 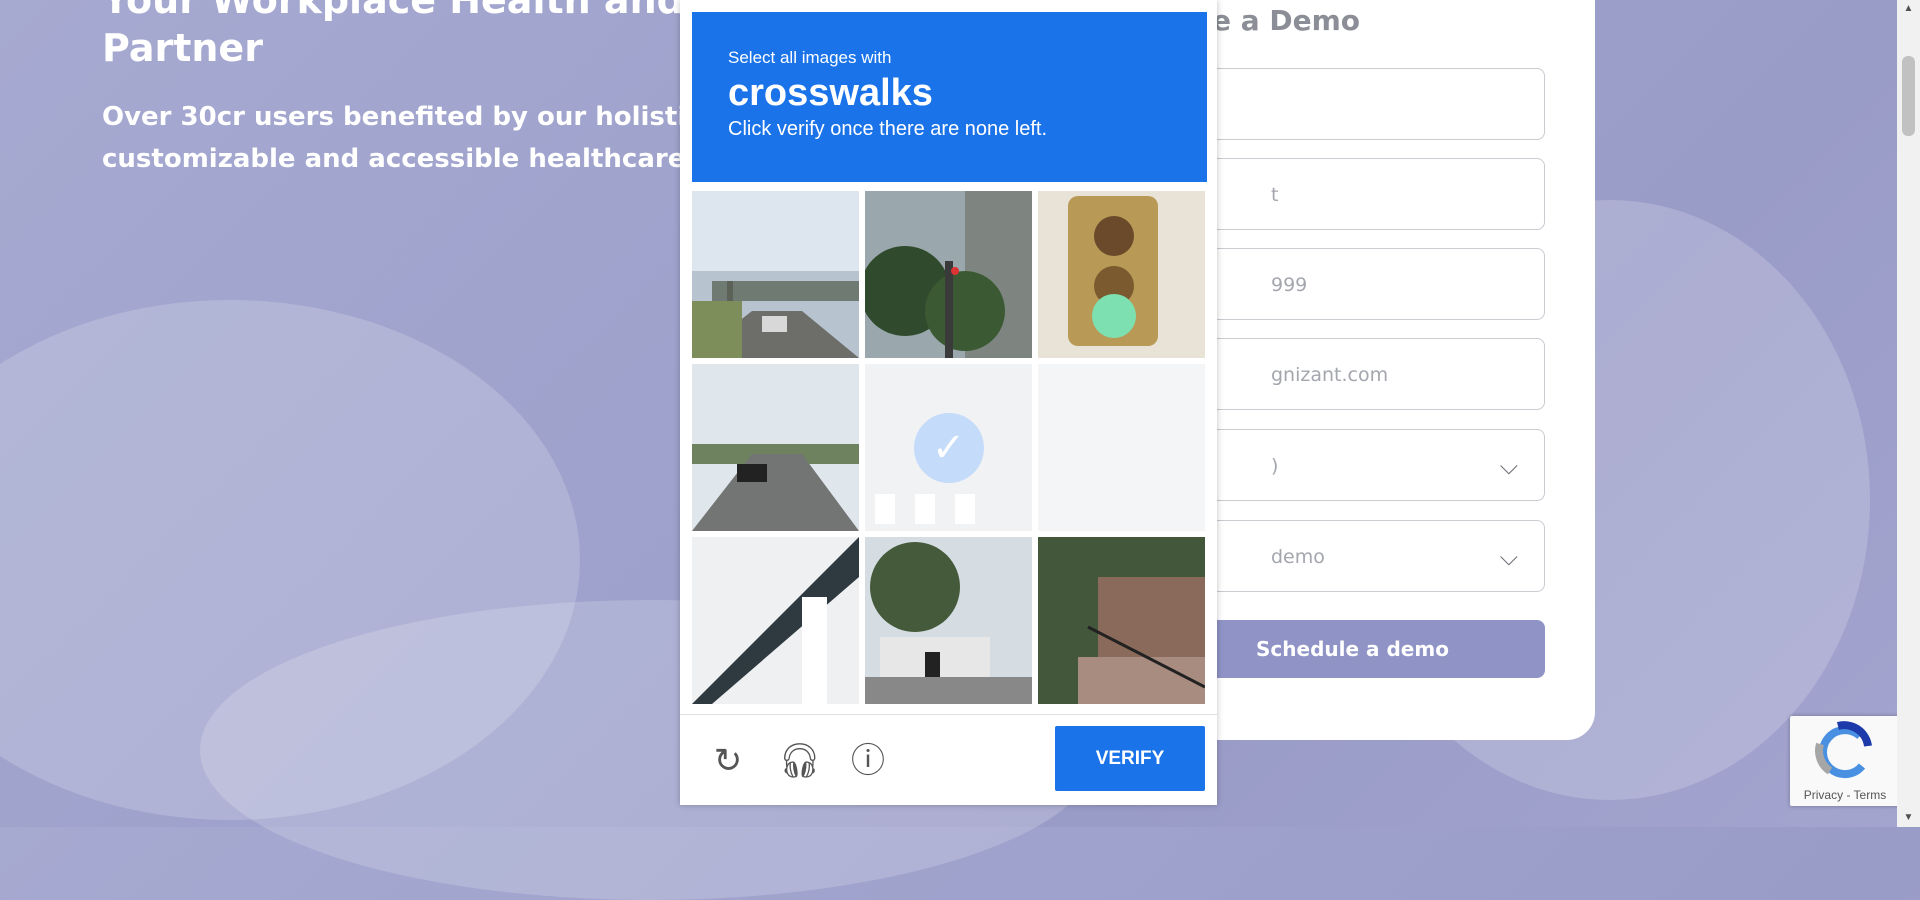 What do you see at coordinates (1908, 9) in the screenshot?
I see `scroll-up-icon: ▲` at bounding box center [1908, 9].